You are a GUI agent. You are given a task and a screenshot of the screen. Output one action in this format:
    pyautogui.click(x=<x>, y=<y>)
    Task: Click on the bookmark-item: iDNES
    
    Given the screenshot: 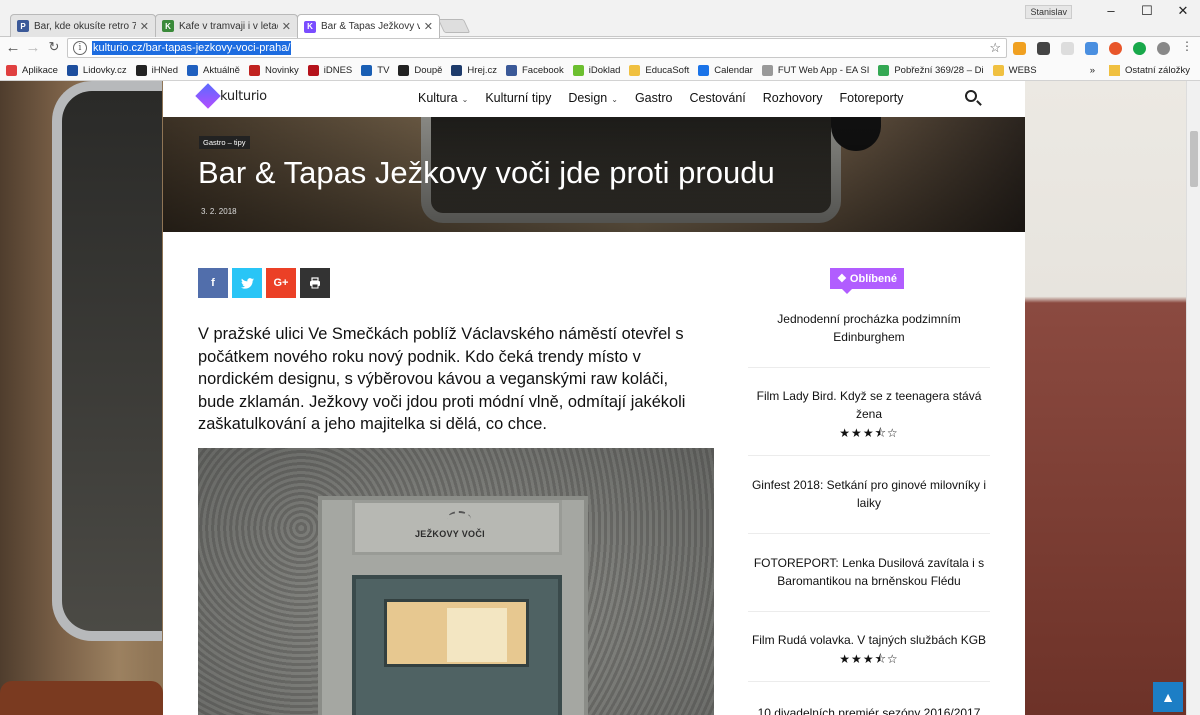 What is the action you would take?
    pyautogui.click(x=330, y=70)
    